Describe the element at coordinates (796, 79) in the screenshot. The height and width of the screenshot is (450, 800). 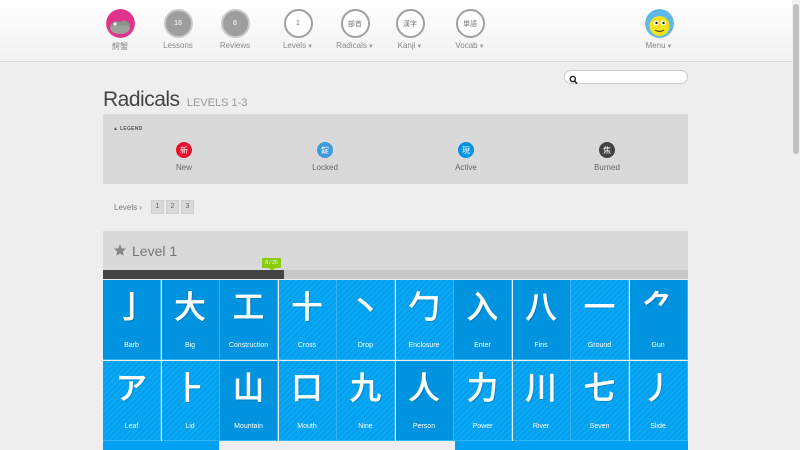
I see `scrollbar-thumb` at that location.